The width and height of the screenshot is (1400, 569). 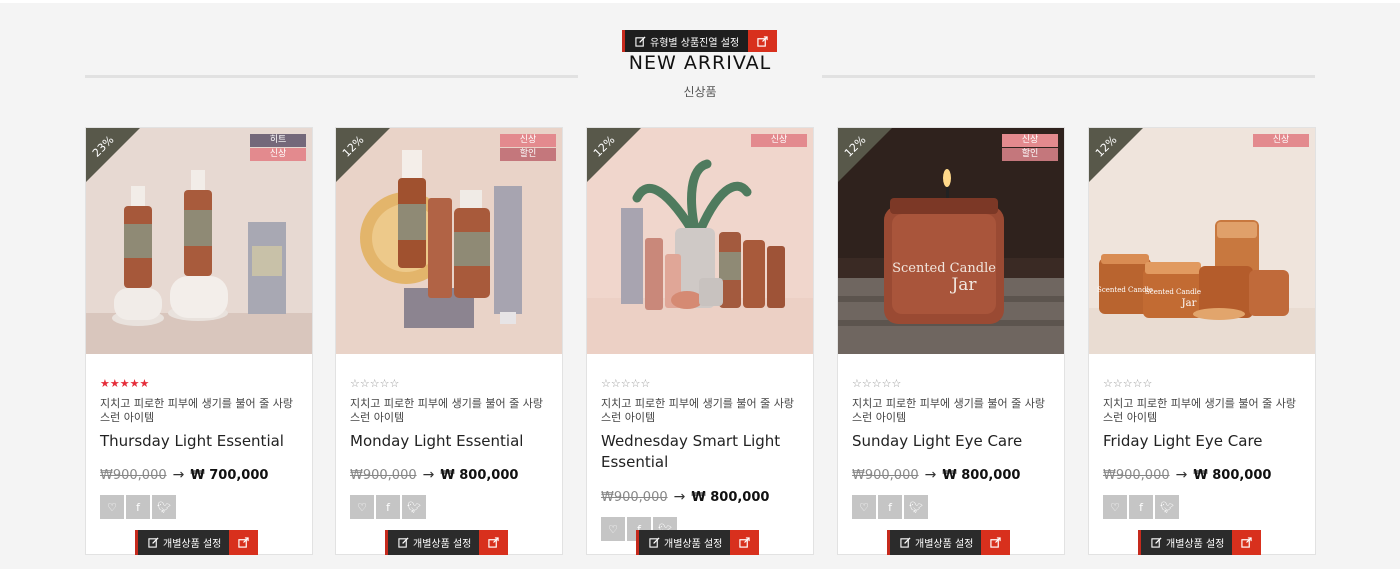 I want to click on sale-price: ₩ 700,000, so click(x=229, y=475).